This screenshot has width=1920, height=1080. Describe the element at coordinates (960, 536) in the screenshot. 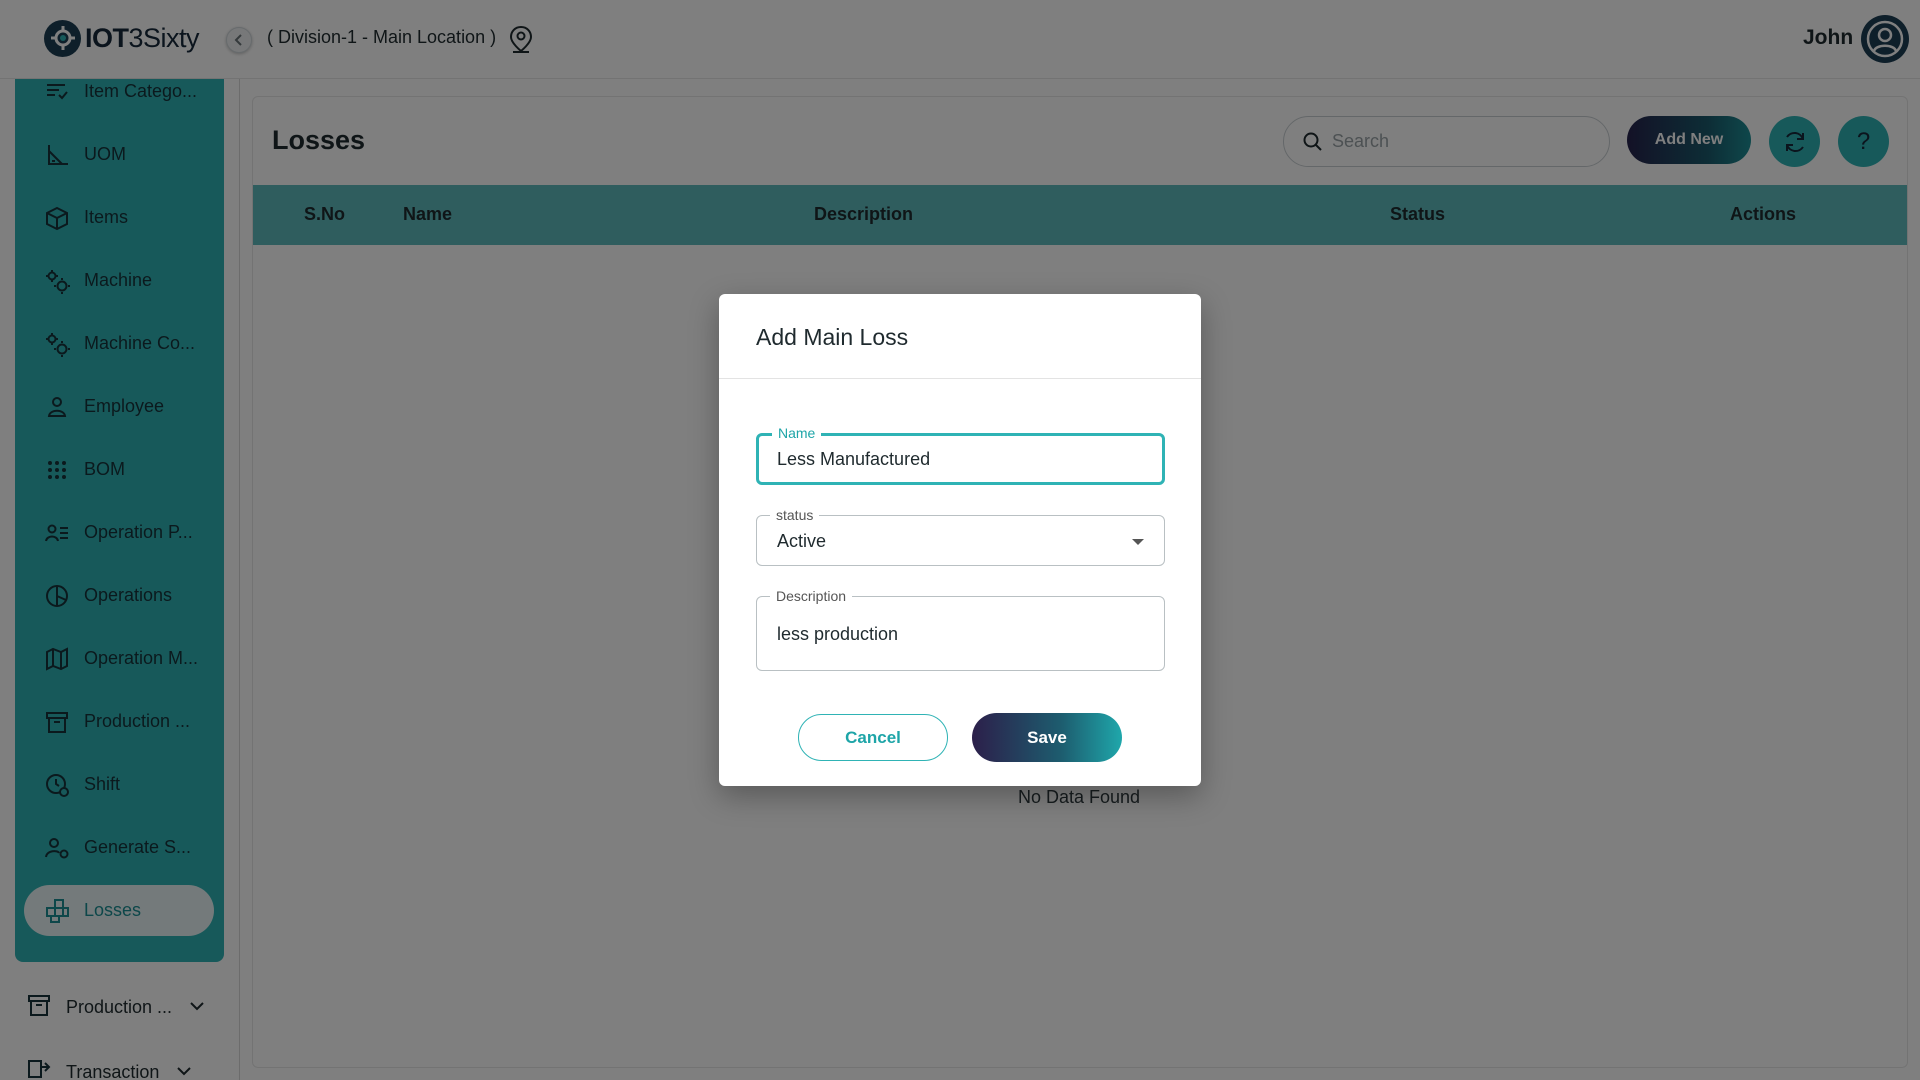

I see `status-select: status Active` at that location.